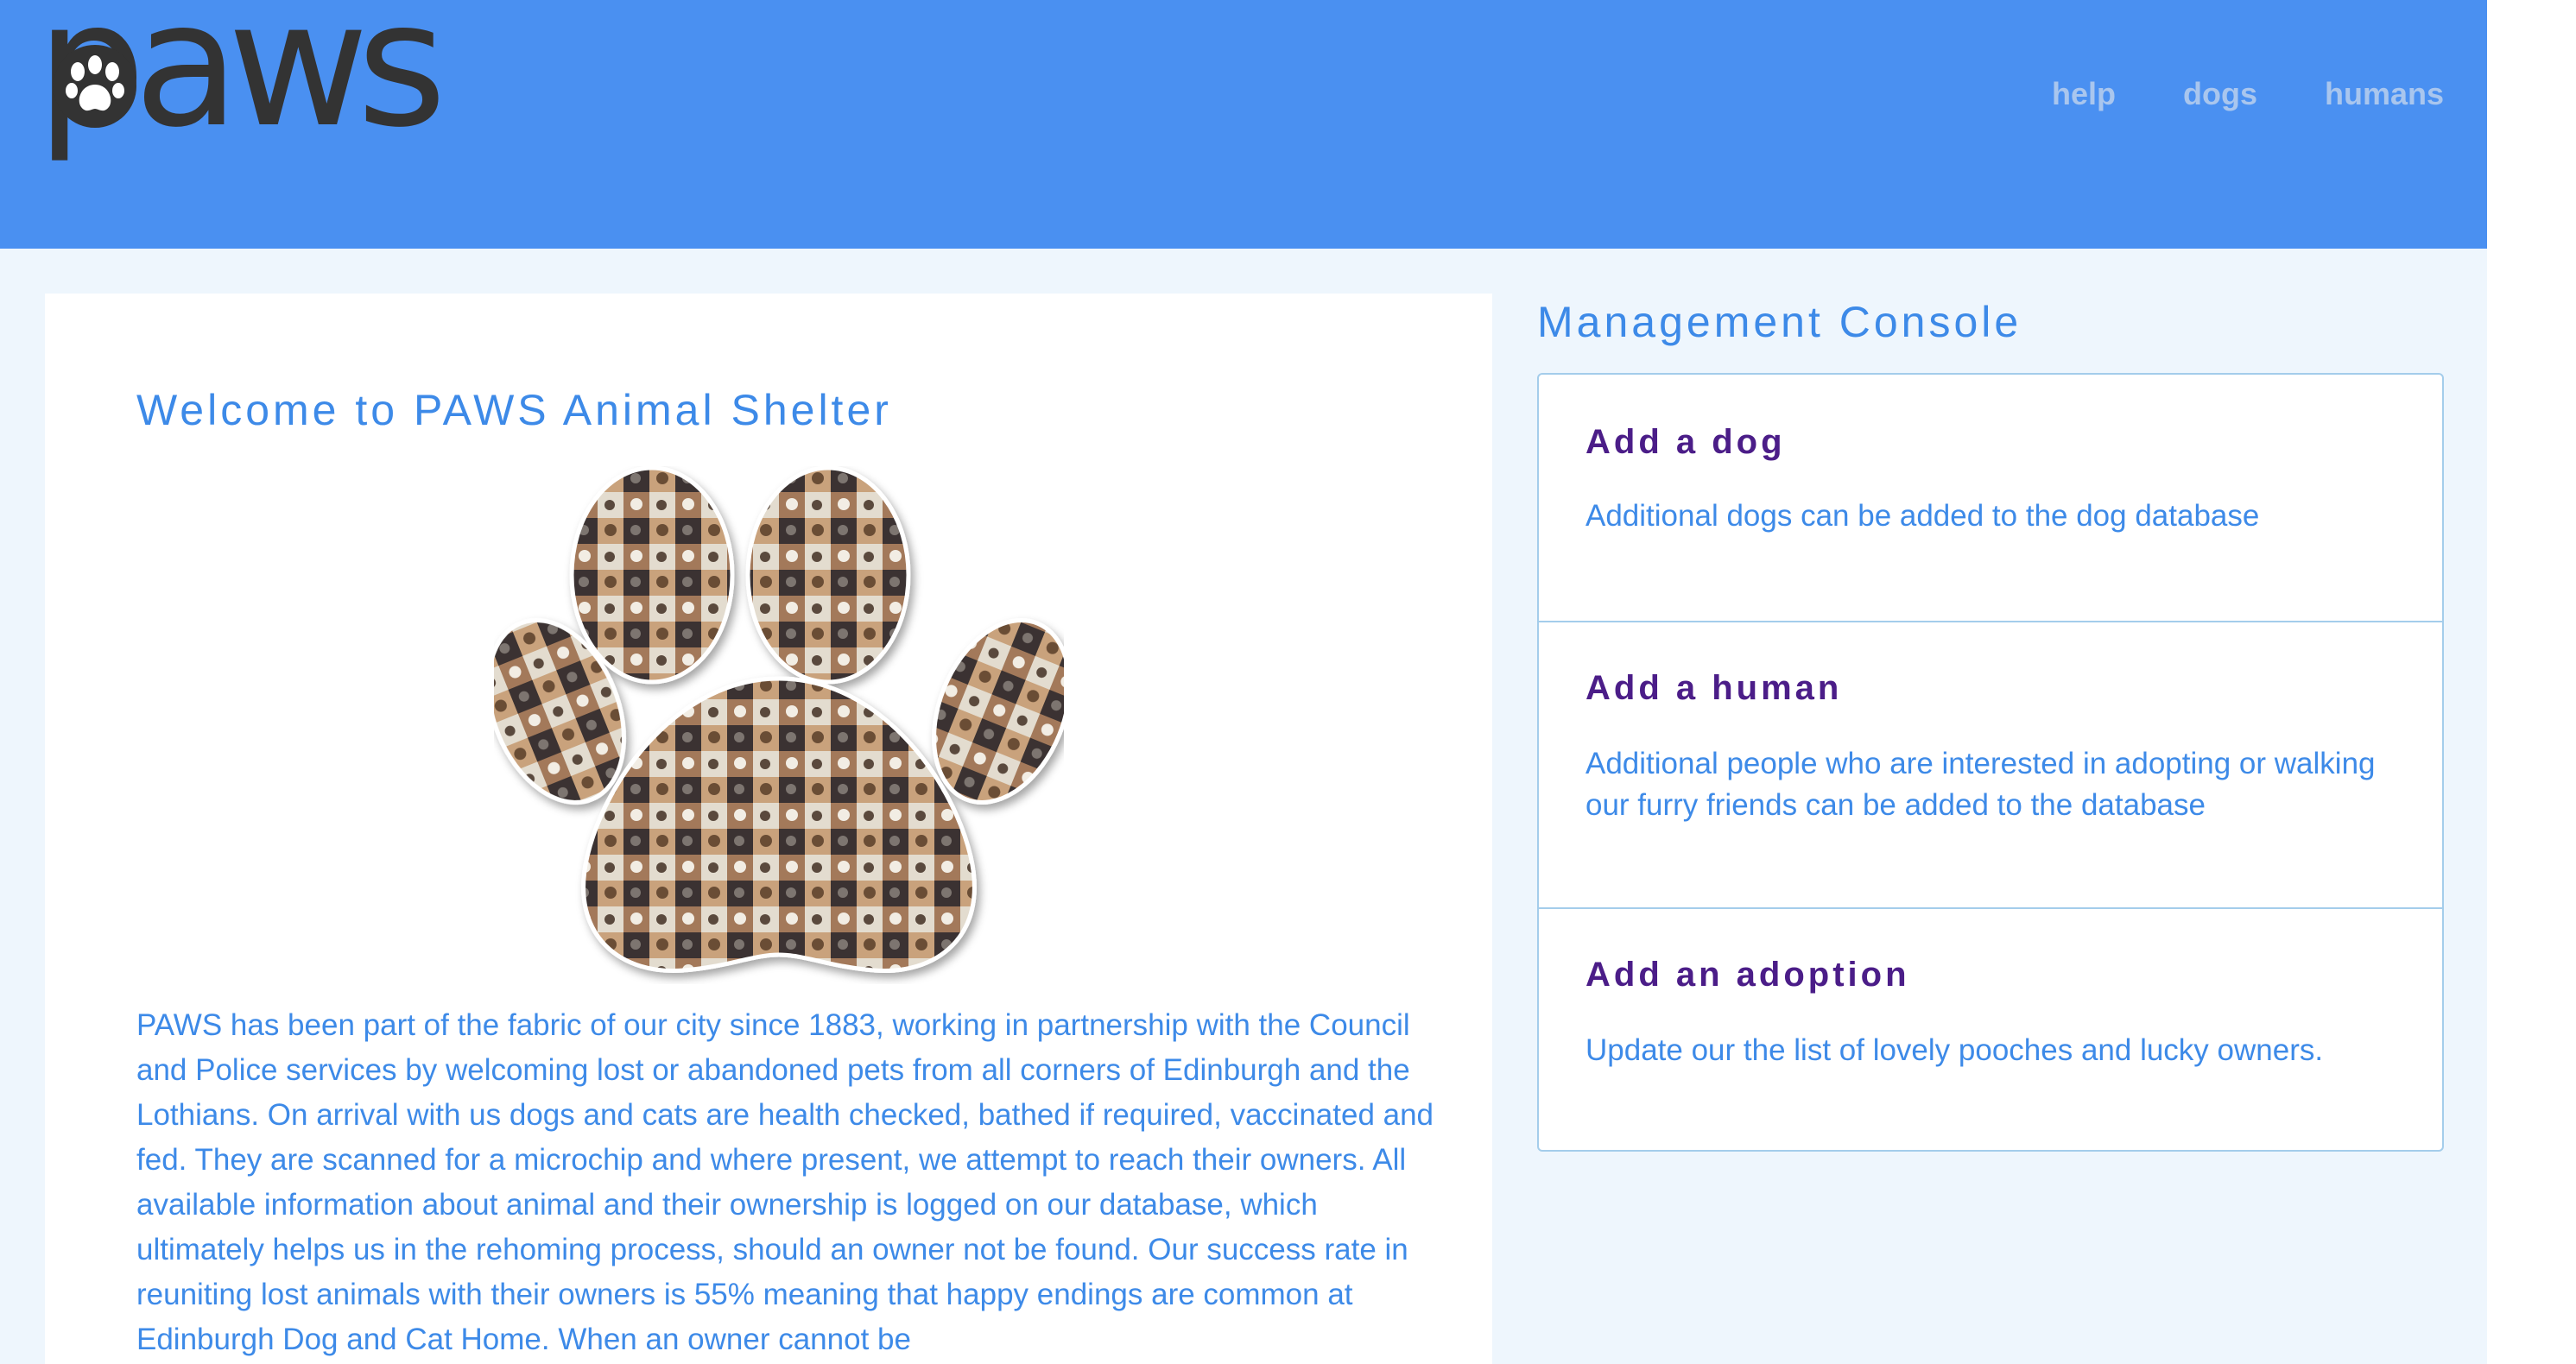 The width and height of the screenshot is (2576, 1364). What do you see at coordinates (2384, 94) in the screenshot?
I see `nav-link-humans: humans` at bounding box center [2384, 94].